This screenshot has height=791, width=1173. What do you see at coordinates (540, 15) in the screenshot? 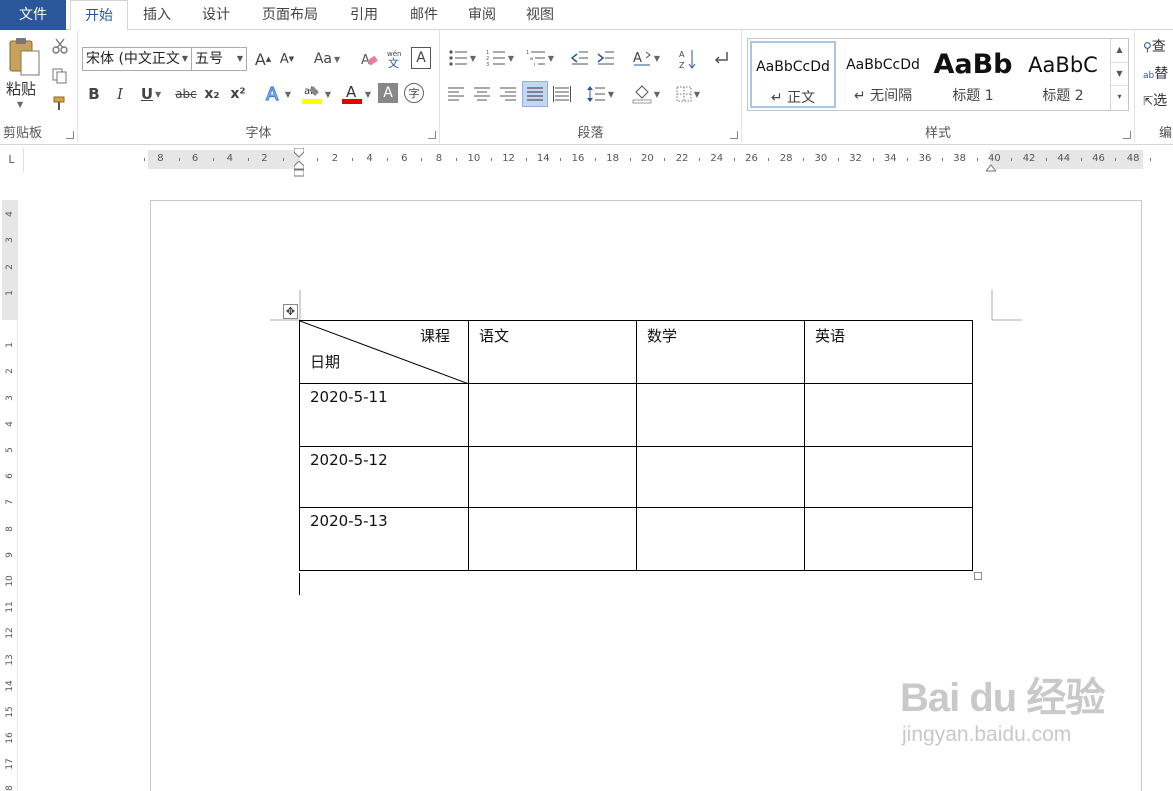
I see `tab-view: 视图` at bounding box center [540, 15].